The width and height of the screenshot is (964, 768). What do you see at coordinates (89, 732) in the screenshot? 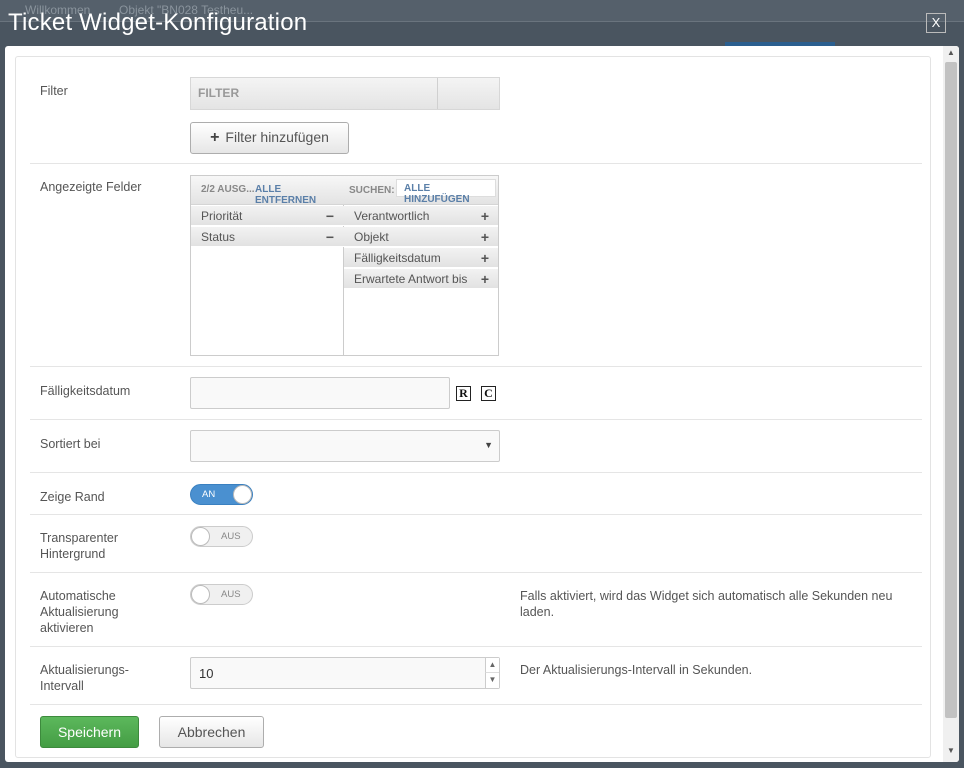
I see `save-button: Speichern` at bounding box center [89, 732].